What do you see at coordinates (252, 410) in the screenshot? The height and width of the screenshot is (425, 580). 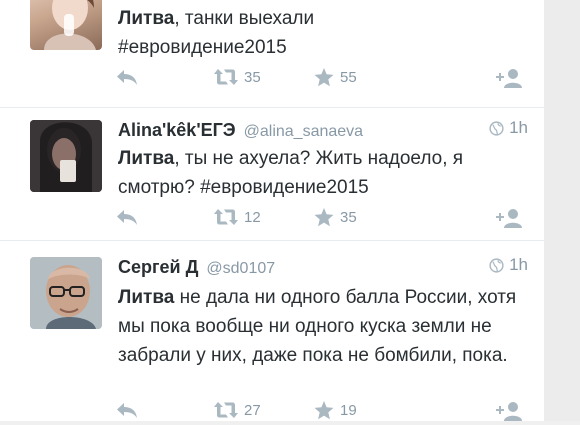 I see `retweet-count: 27` at bounding box center [252, 410].